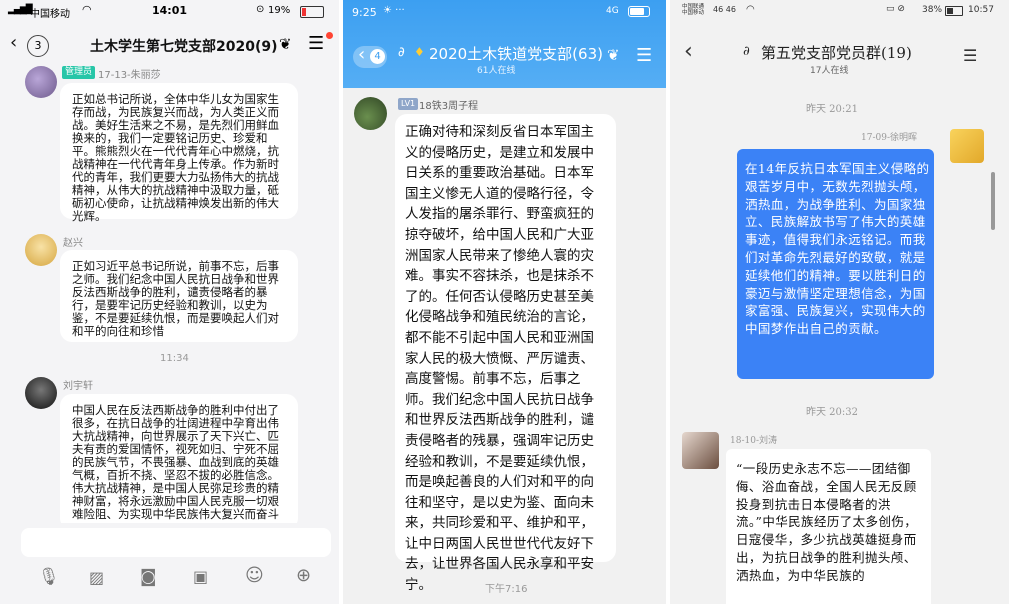 Image resolution: width=1009 pixels, height=604 pixels. Describe the element at coordinates (496, 71) in the screenshot. I see `online-count: 61人在线` at that location.